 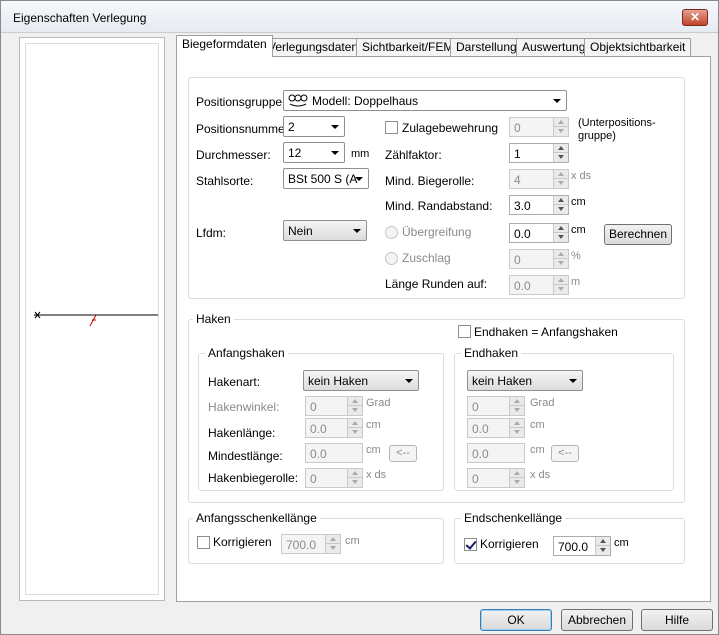 What do you see at coordinates (256, 518) in the screenshot?
I see `anfangsschenkel-title: Anfangsschenkellänge` at bounding box center [256, 518].